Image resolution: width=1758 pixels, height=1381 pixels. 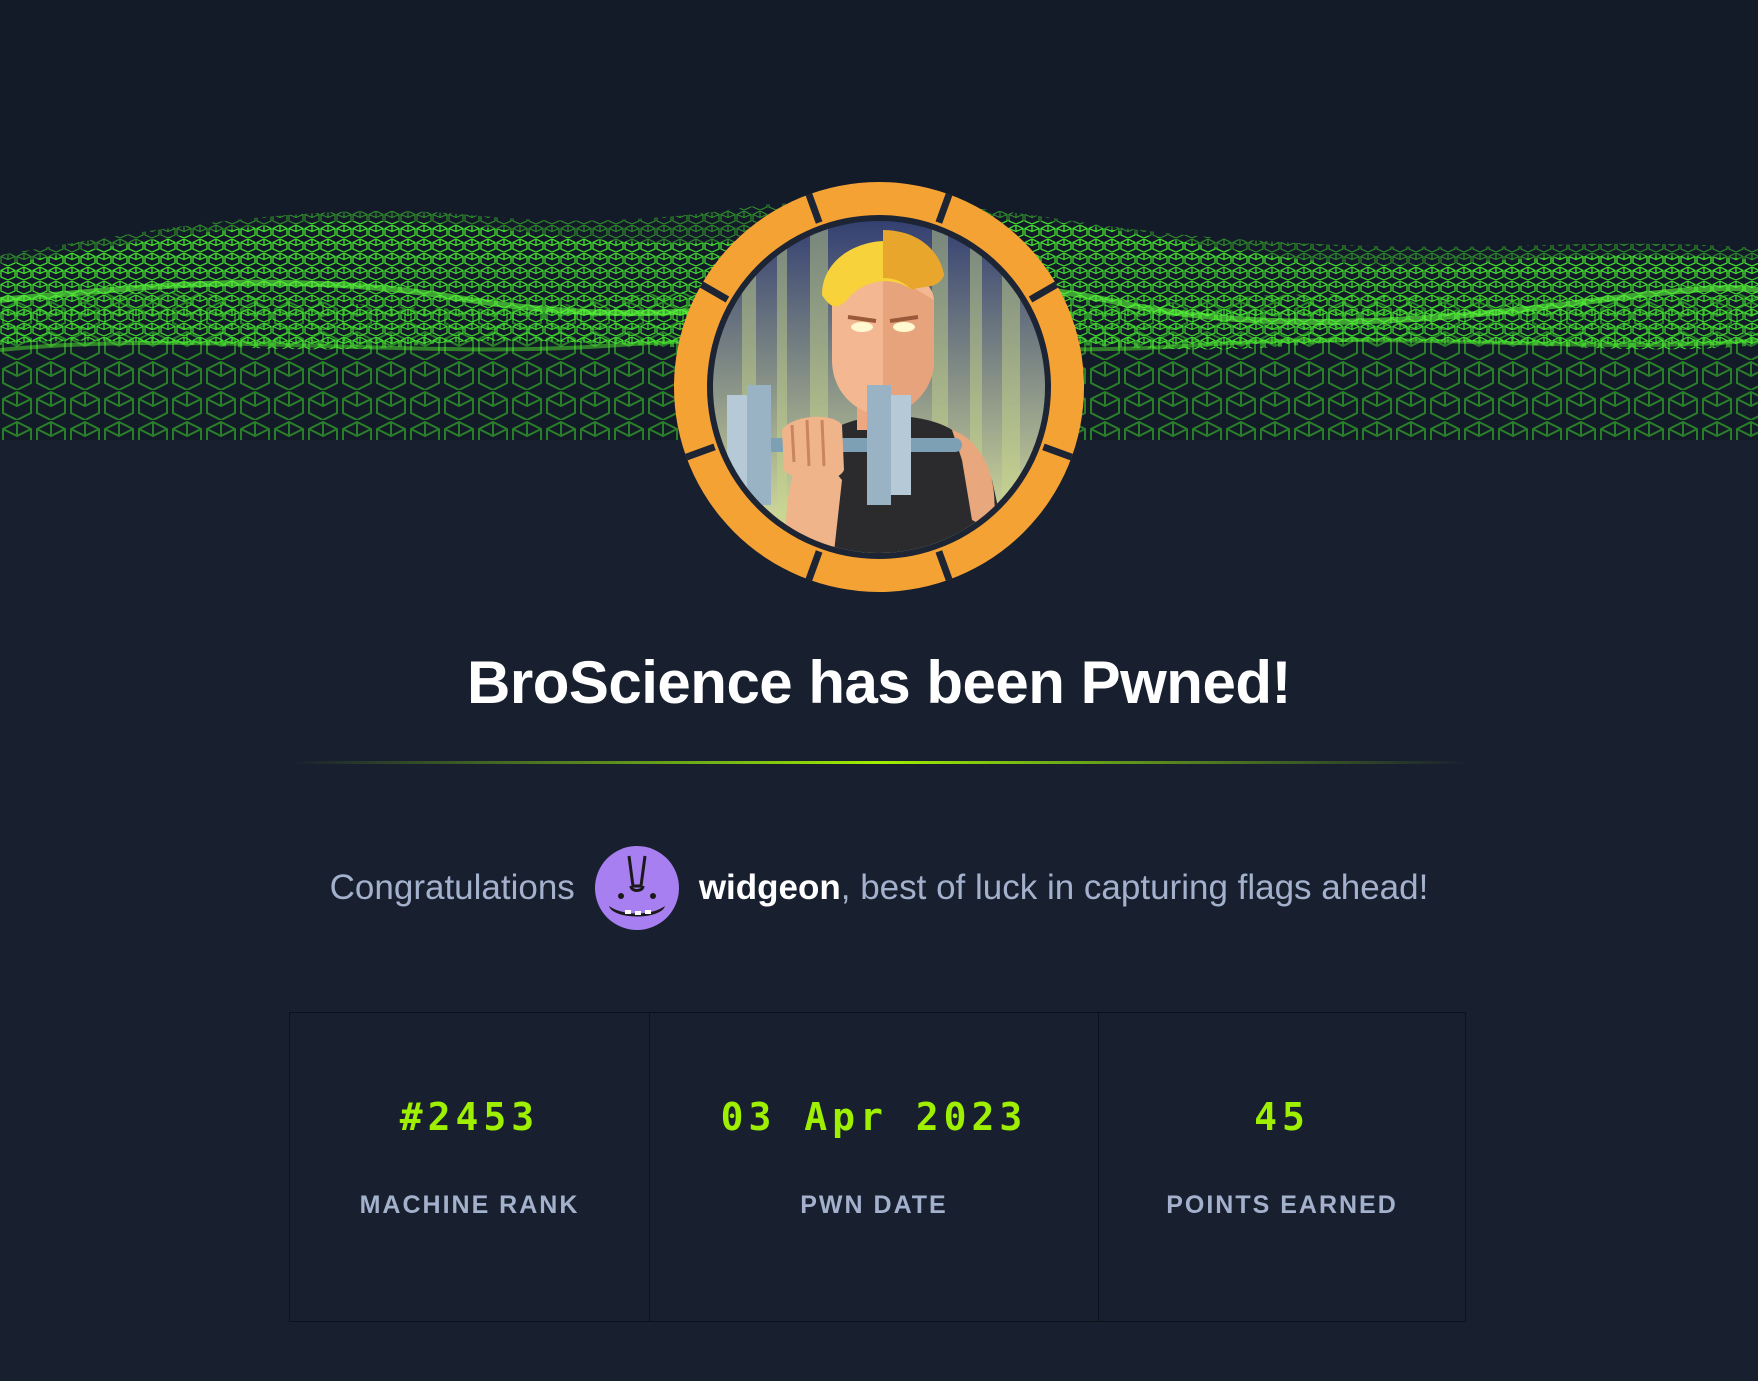 What do you see at coordinates (879, 762) in the screenshot?
I see `title-divider` at bounding box center [879, 762].